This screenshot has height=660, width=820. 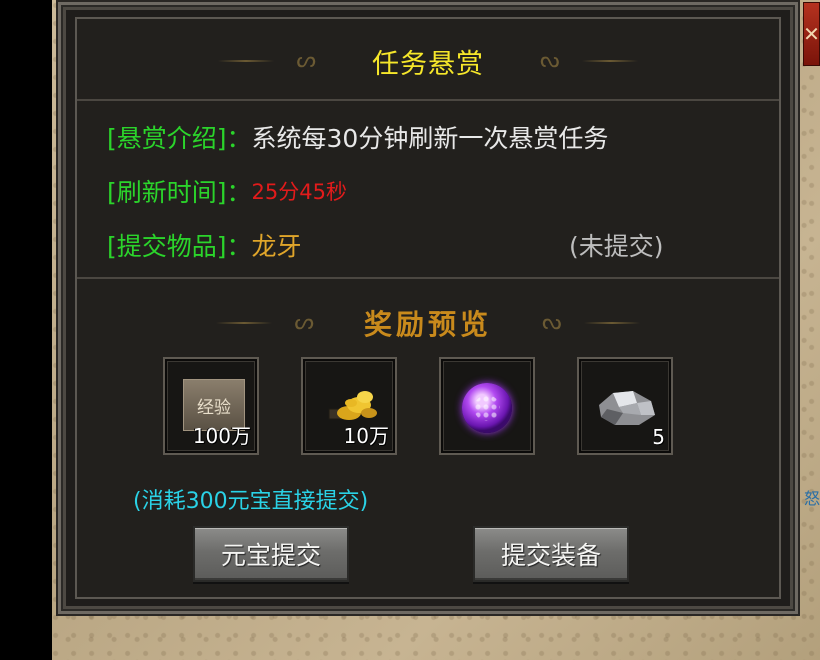 I want to click on reward-count: 5, so click(x=658, y=437).